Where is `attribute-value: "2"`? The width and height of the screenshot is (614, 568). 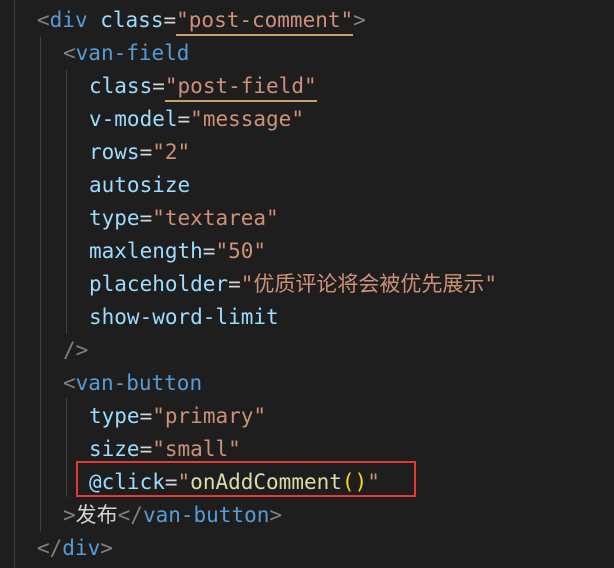
attribute-value: "2" is located at coordinates (171, 152).